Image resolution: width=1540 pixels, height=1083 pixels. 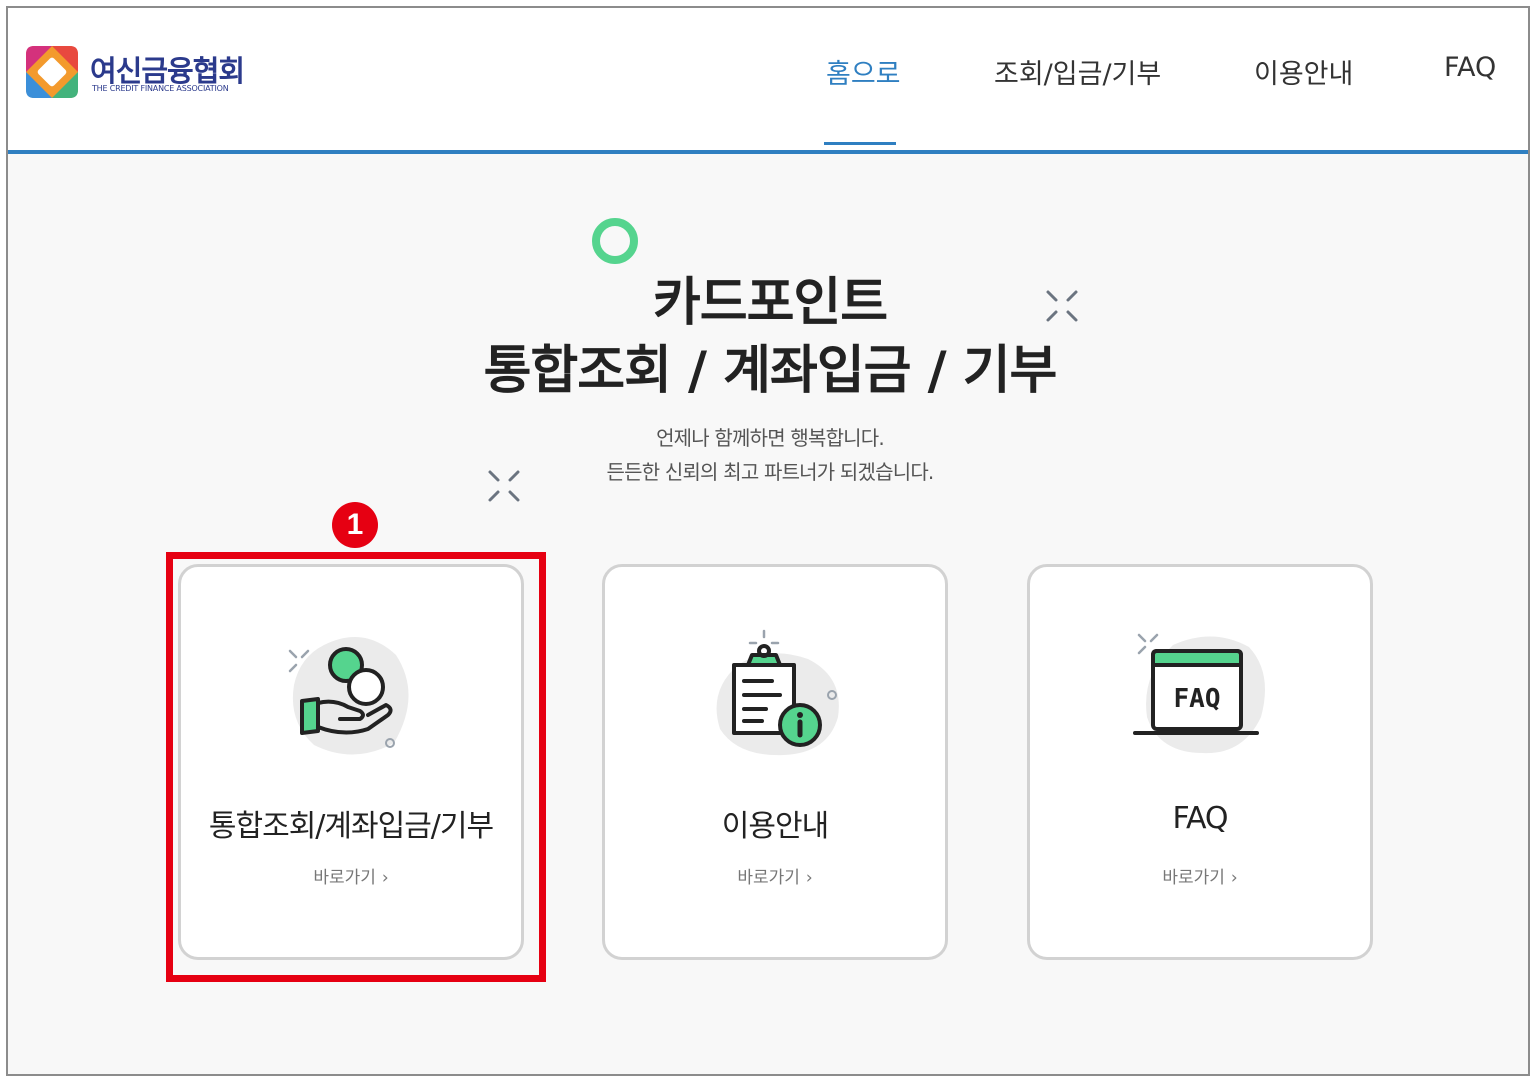 What do you see at coordinates (1200, 818) in the screenshot?
I see `card-label: FAQ` at bounding box center [1200, 818].